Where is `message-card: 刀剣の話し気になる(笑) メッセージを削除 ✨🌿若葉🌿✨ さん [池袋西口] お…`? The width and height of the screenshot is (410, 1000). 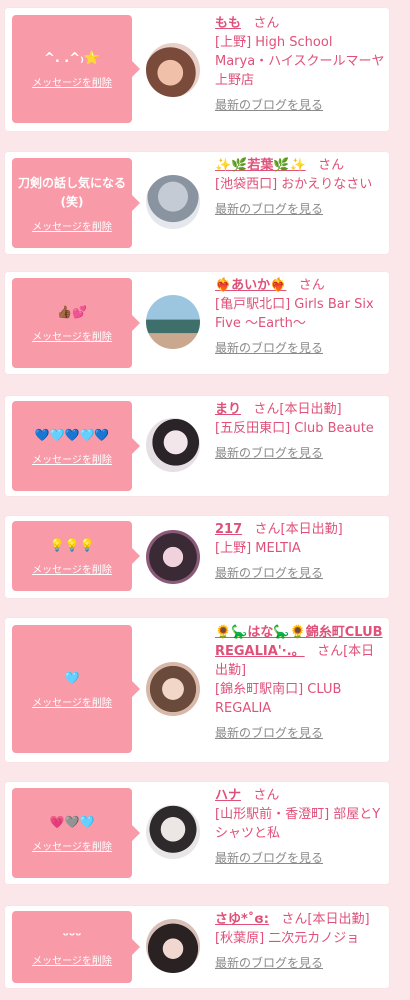 message-card: 刀剣の話し気になる(笑) メッセージを削除 ✨🌿若葉🌿✨ さん [池袋西口] お… is located at coordinates (197, 203).